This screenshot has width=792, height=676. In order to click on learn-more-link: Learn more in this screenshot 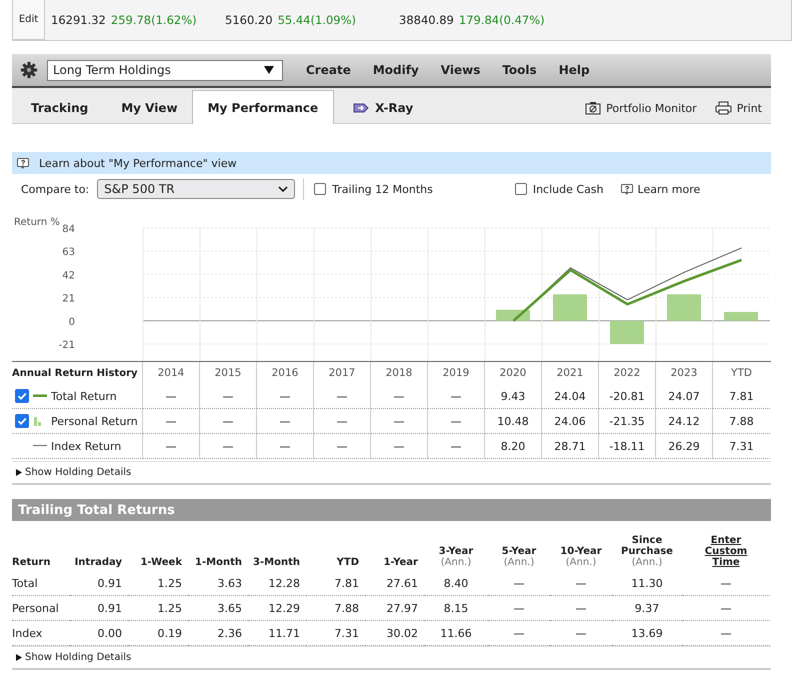, I will do `click(669, 189)`.